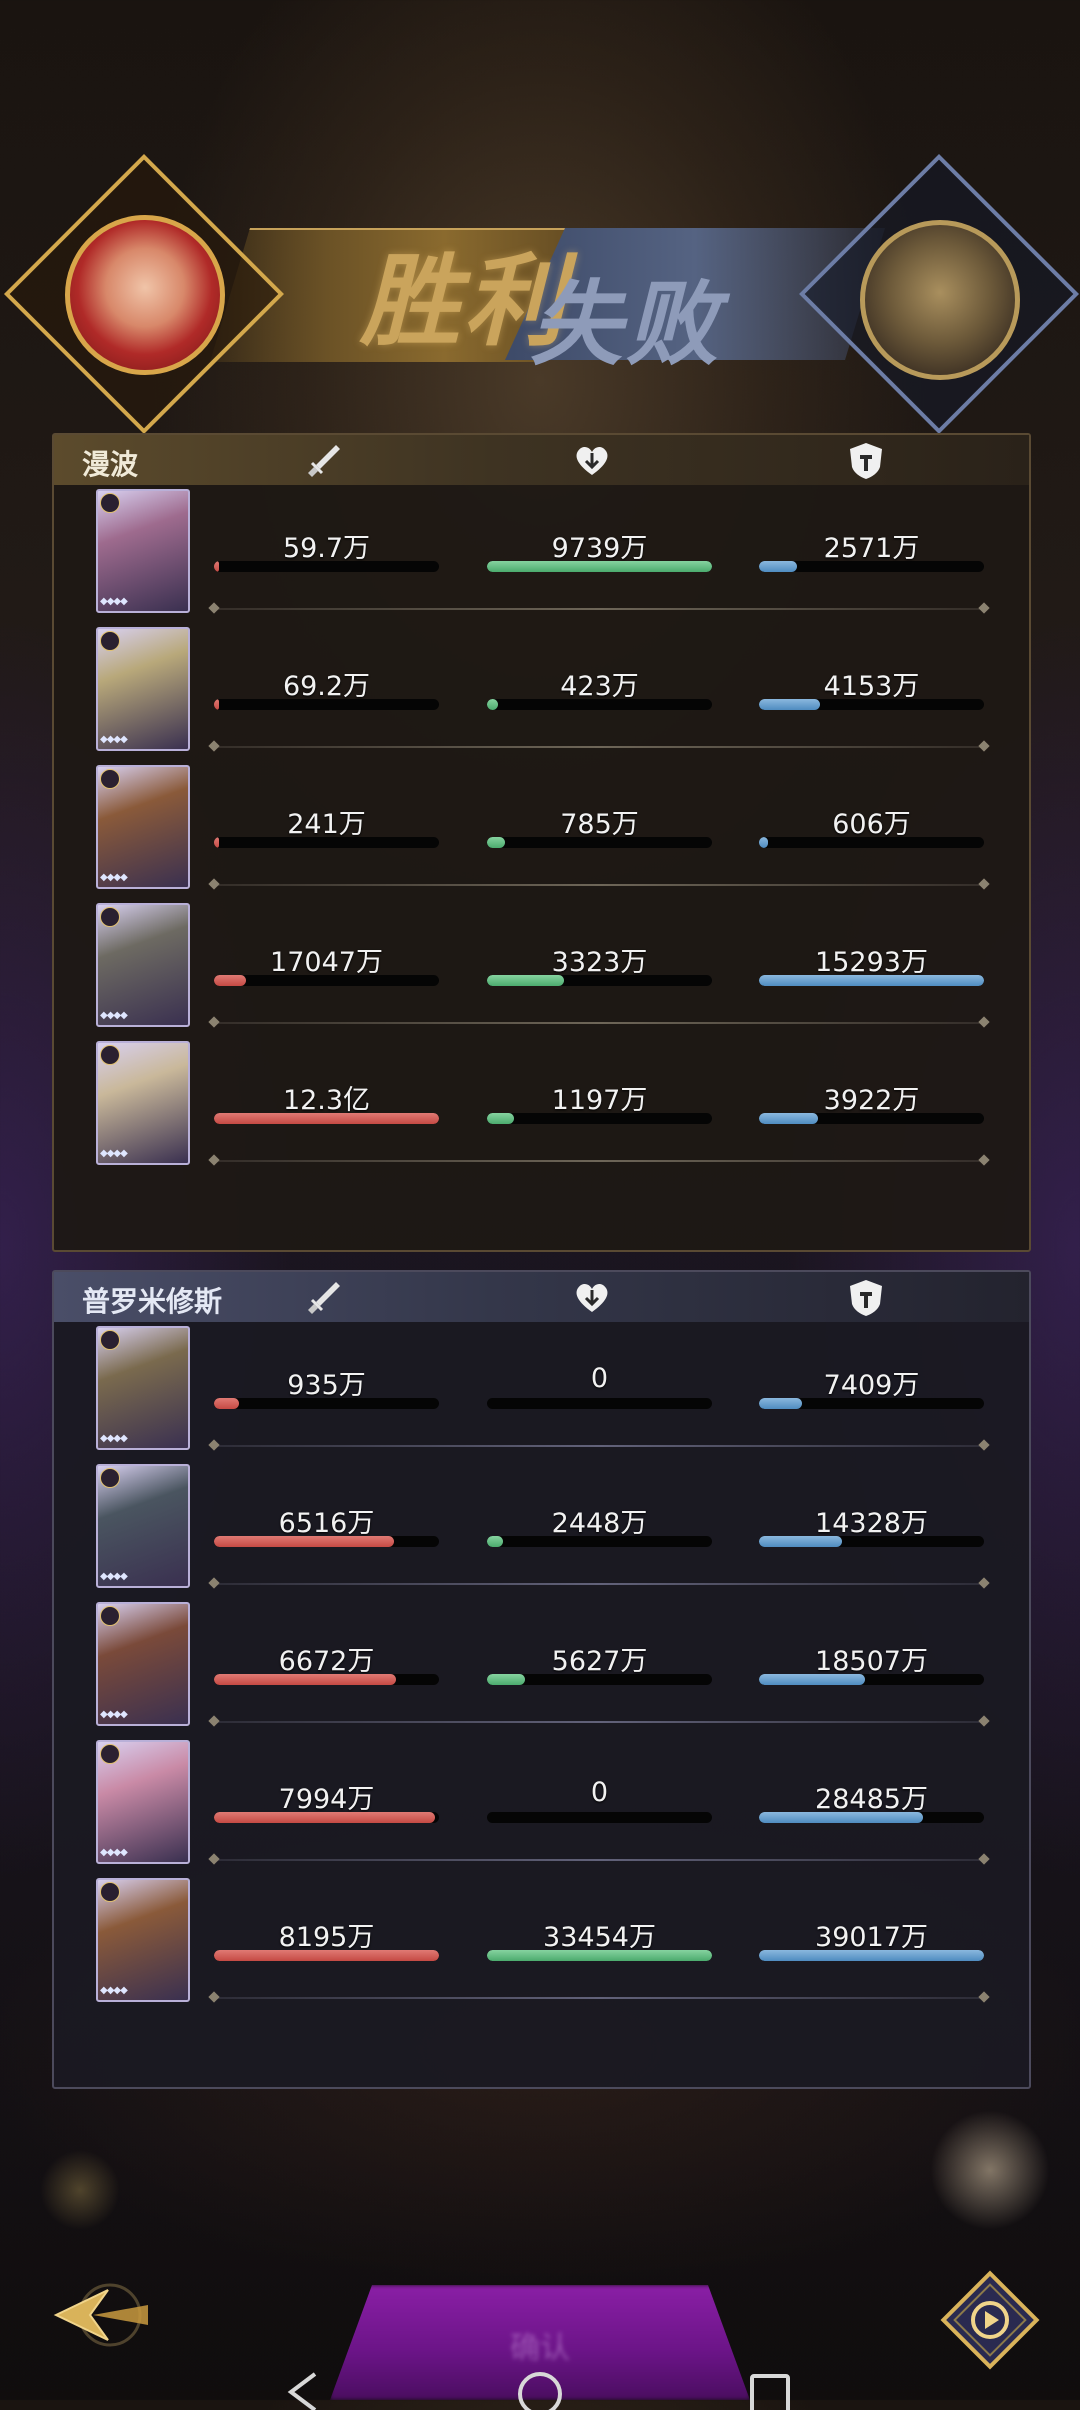 The image size is (1080, 2410). What do you see at coordinates (326, 1661) in the screenshot?
I see `stat-value: 6672万` at bounding box center [326, 1661].